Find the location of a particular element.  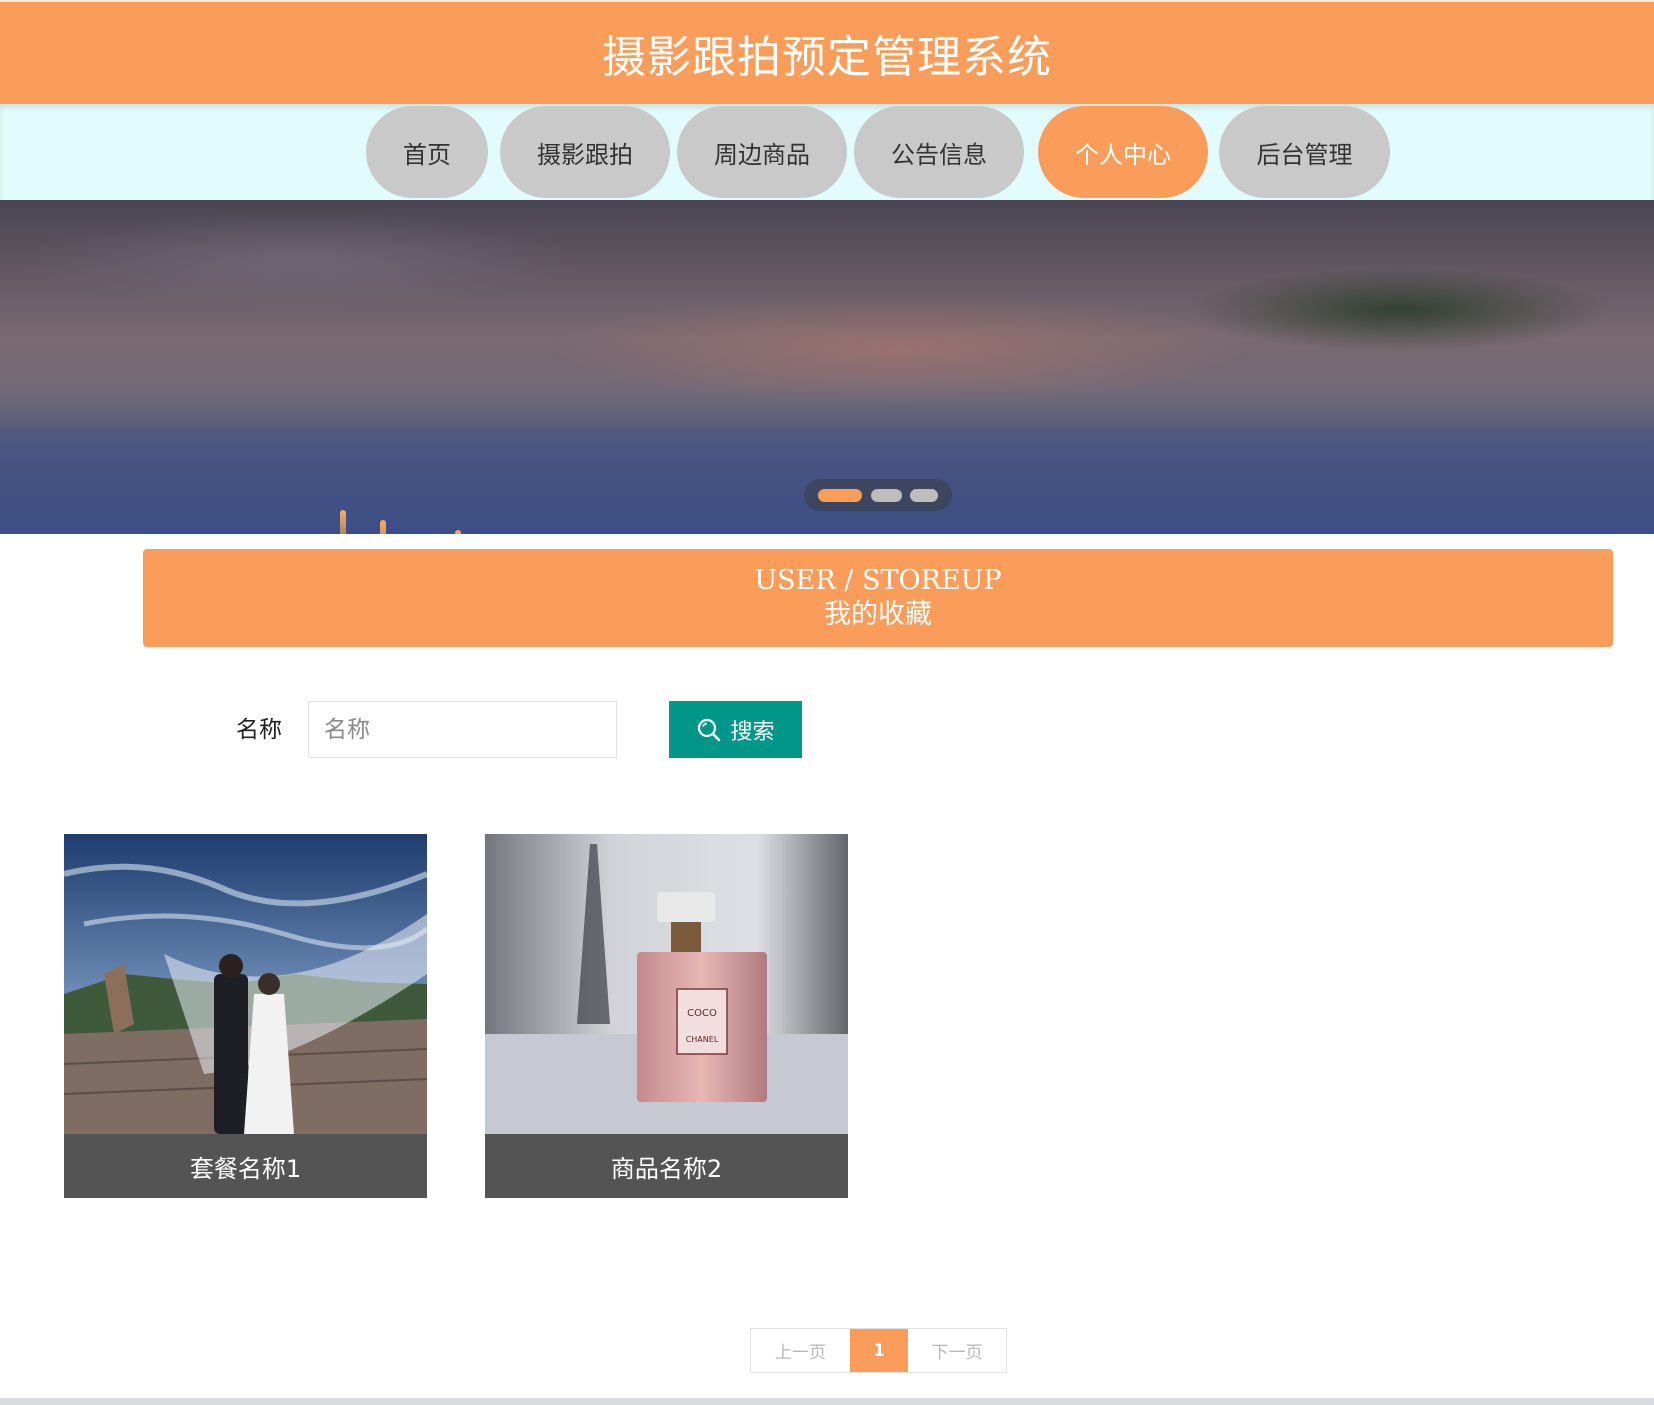

section-title-en: USER / STOREUP is located at coordinates (878, 580).